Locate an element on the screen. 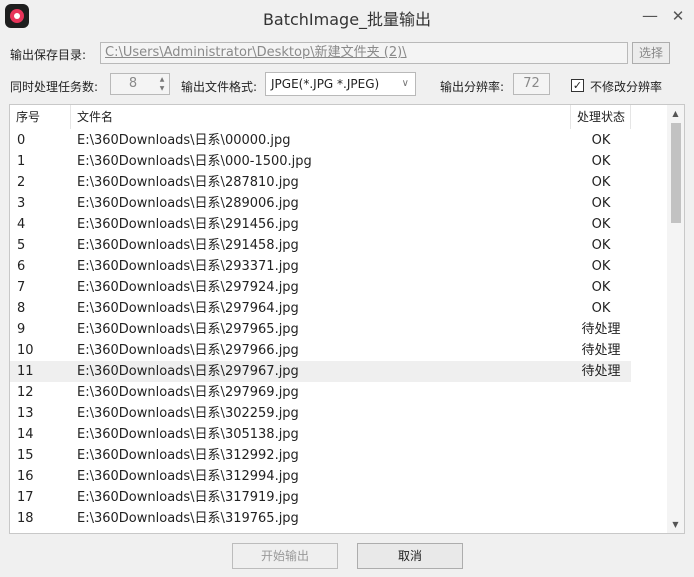 The width and height of the screenshot is (694, 577). row-file-name: E:\360Downloads\日系\293371.jpg is located at coordinates (188, 266).